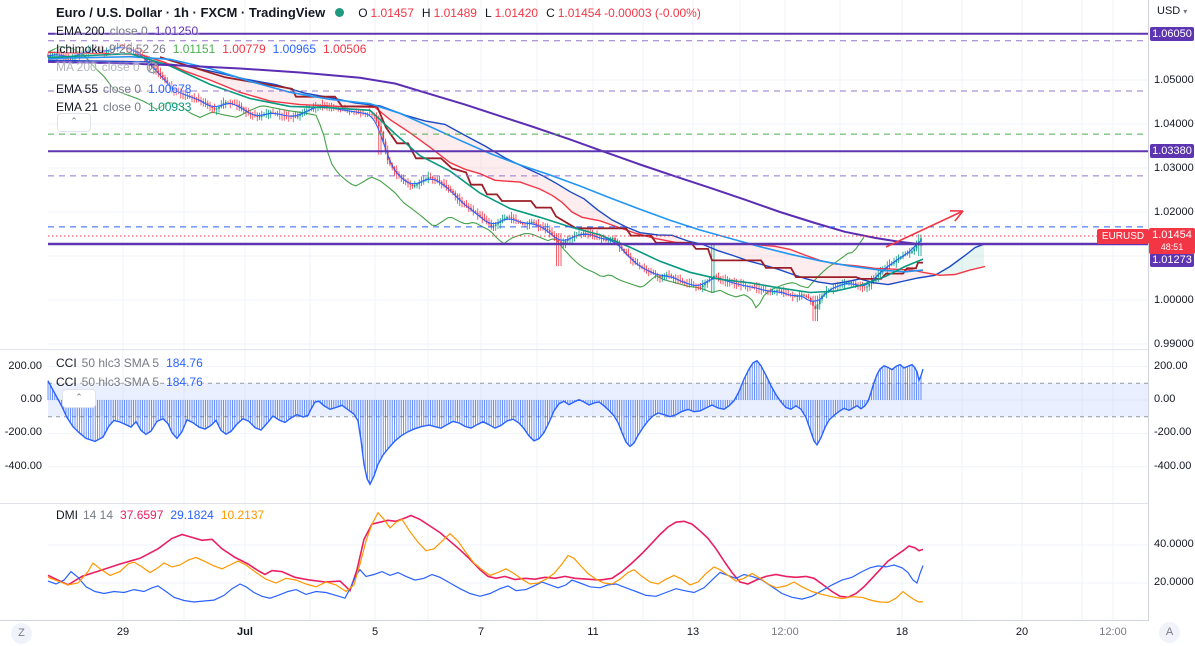 The image size is (1195, 646). I want to click on legend-row-price-ema-21: EMA 21 close 0 1.00933, so click(123, 107).